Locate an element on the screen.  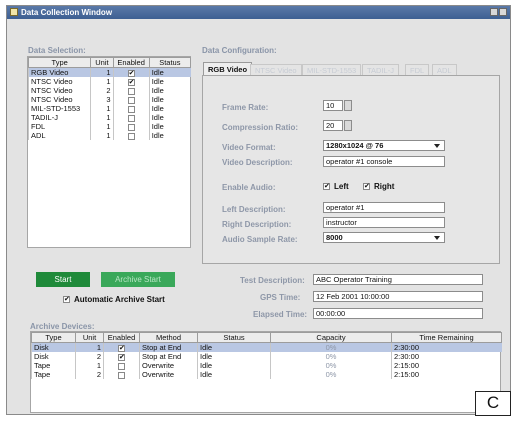
archive-devices-label: Archive Devices: is located at coordinates (62, 326).